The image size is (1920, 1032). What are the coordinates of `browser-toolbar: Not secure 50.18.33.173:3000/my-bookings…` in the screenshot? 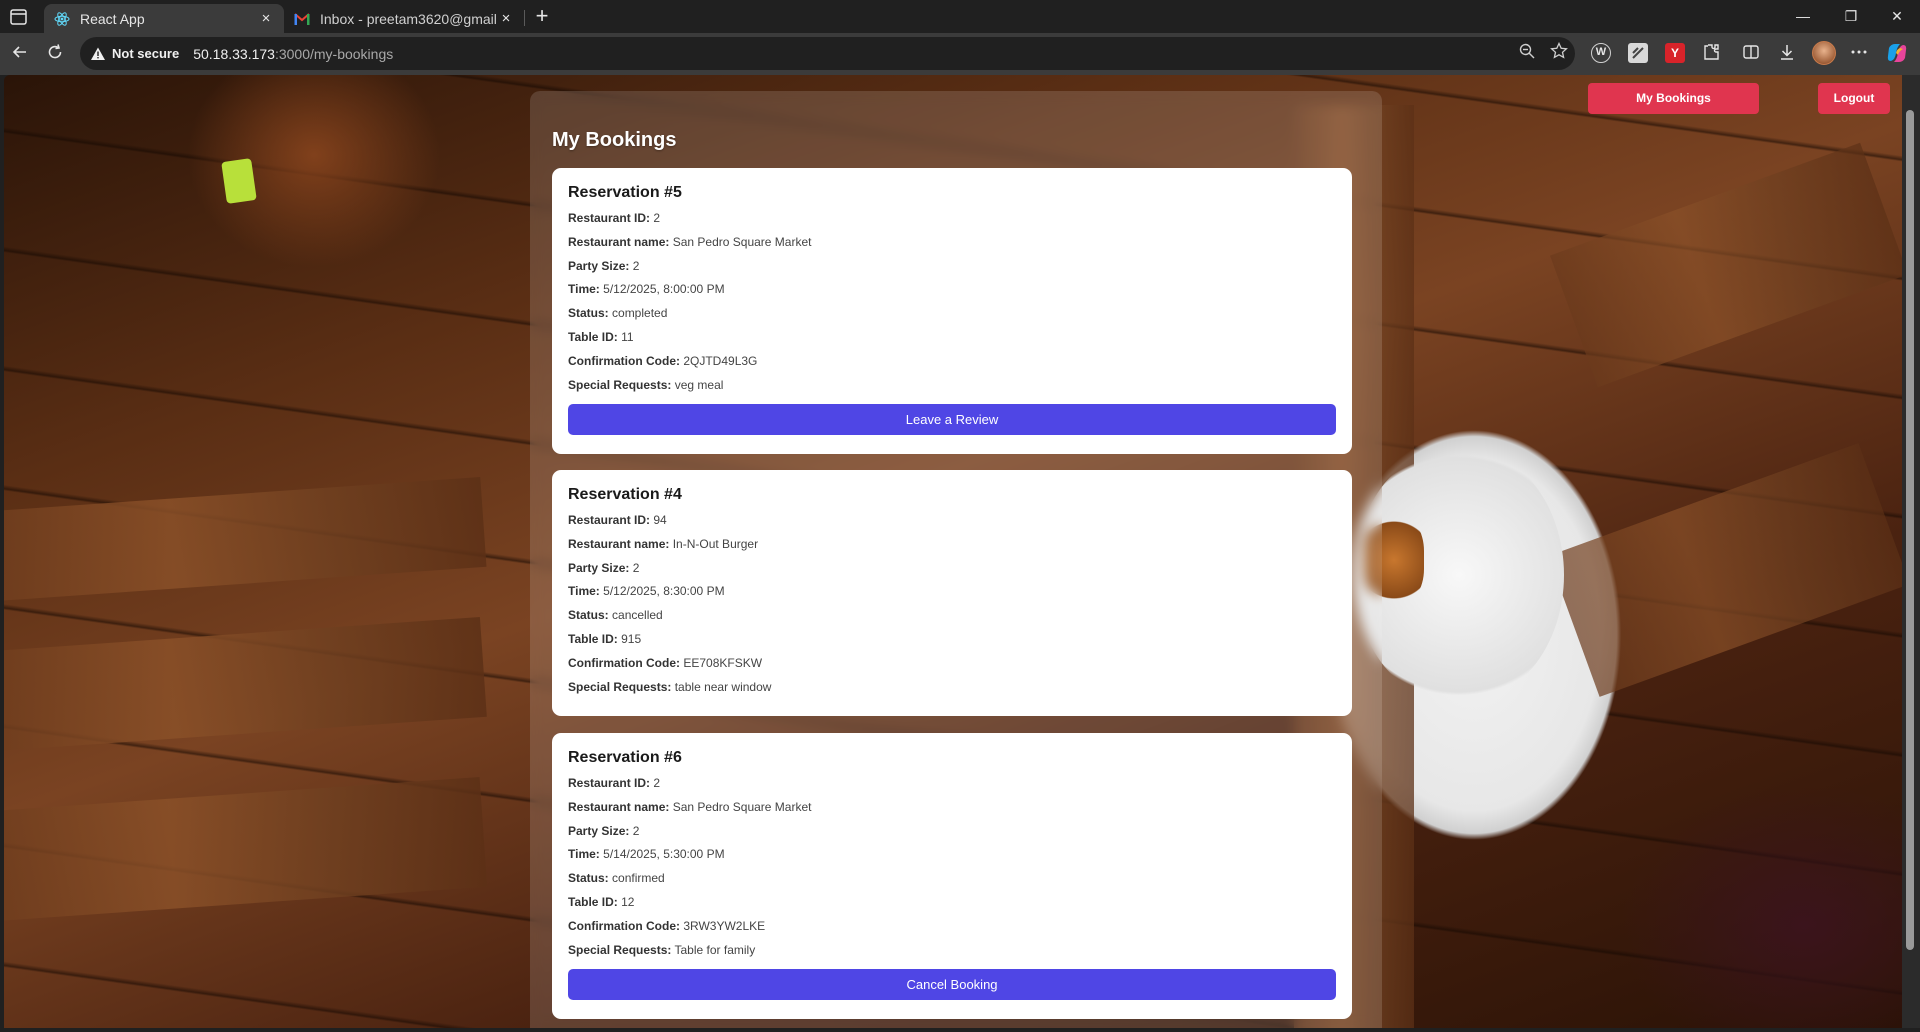 It's located at (960, 54).